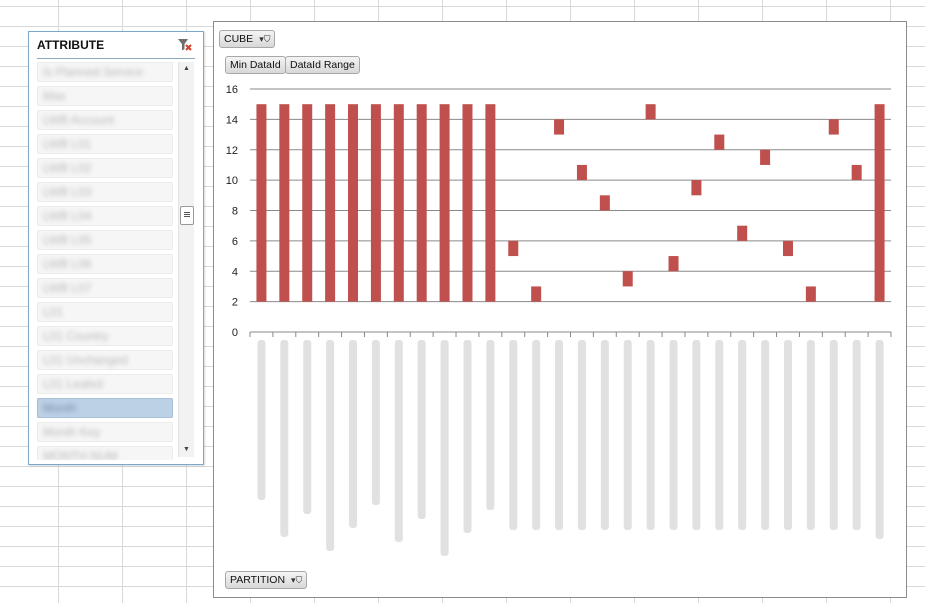 The width and height of the screenshot is (925, 603). Describe the element at coordinates (187, 215) in the screenshot. I see `scroll-thumb` at that location.